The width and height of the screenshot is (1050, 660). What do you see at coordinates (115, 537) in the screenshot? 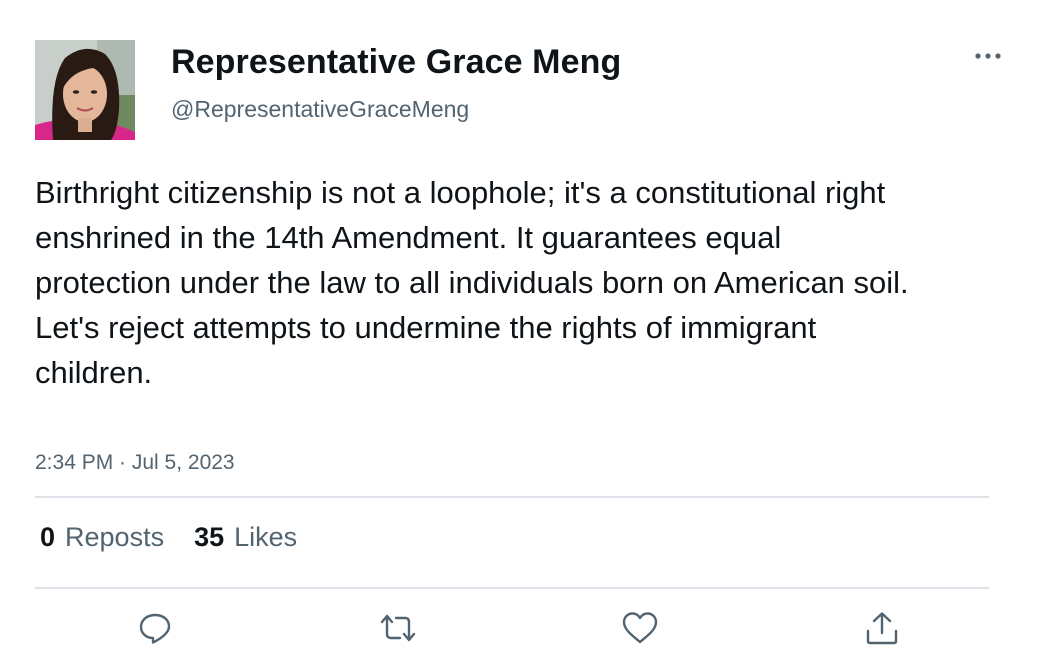
I see `reposts-label: Reposts` at bounding box center [115, 537].